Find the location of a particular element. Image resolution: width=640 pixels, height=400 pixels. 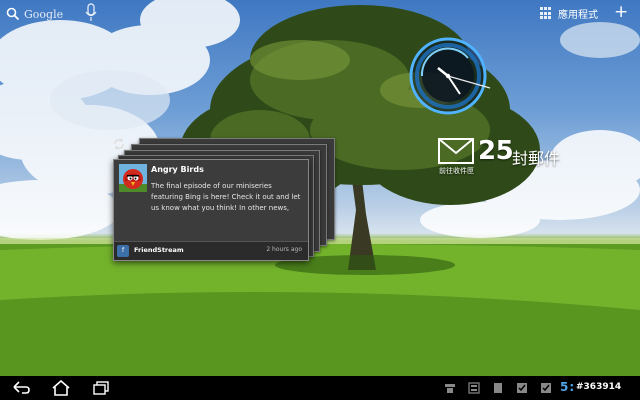

voice-search-icon is located at coordinates (91, 13).